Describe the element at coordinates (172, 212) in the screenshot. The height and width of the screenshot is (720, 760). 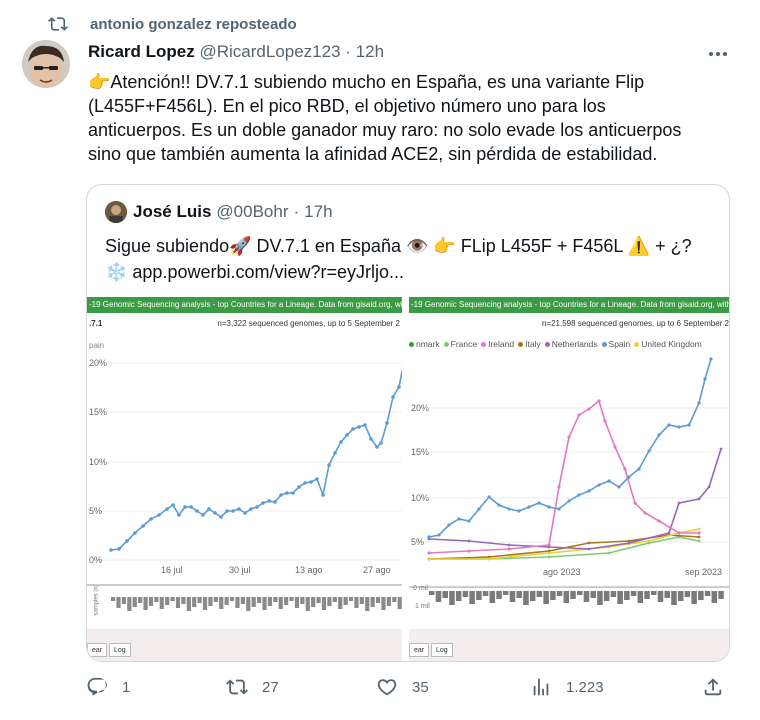
I see `quote-author-name: José Luis` at that location.